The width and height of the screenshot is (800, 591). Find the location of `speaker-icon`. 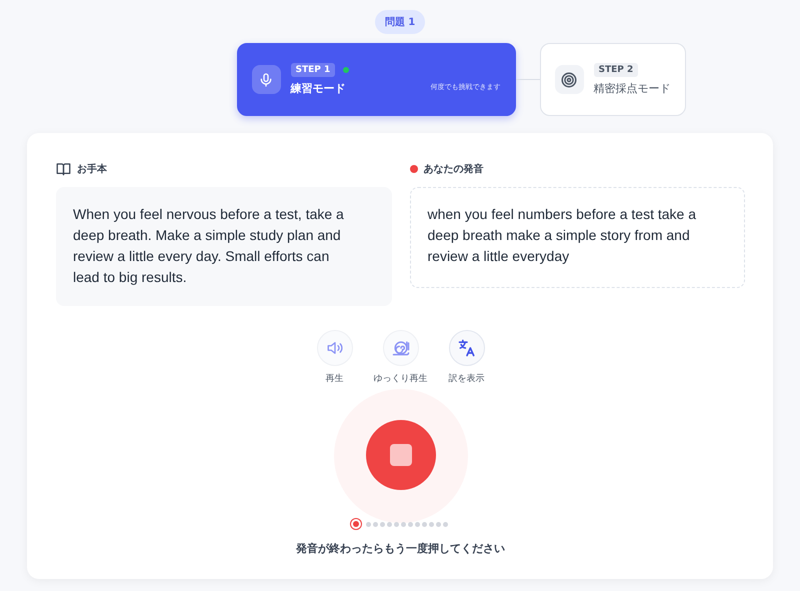

speaker-icon is located at coordinates (335, 348).